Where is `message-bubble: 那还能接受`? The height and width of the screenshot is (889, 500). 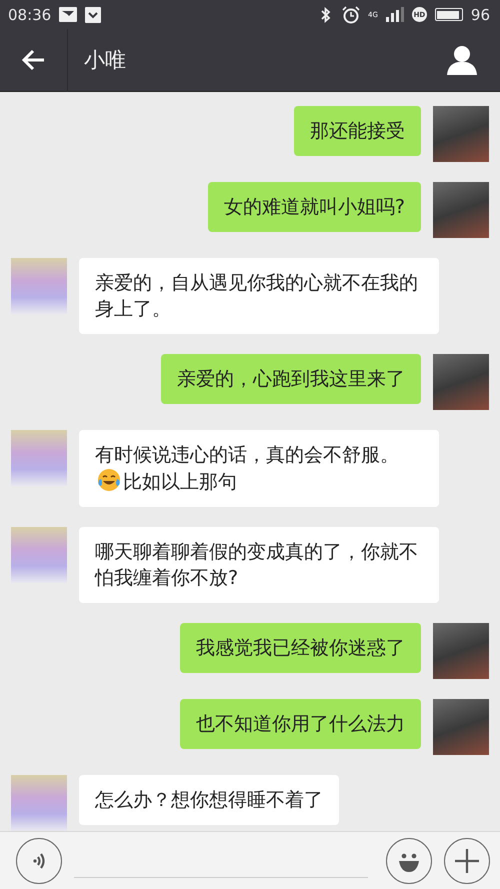 message-bubble: 那还能接受 is located at coordinates (357, 131).